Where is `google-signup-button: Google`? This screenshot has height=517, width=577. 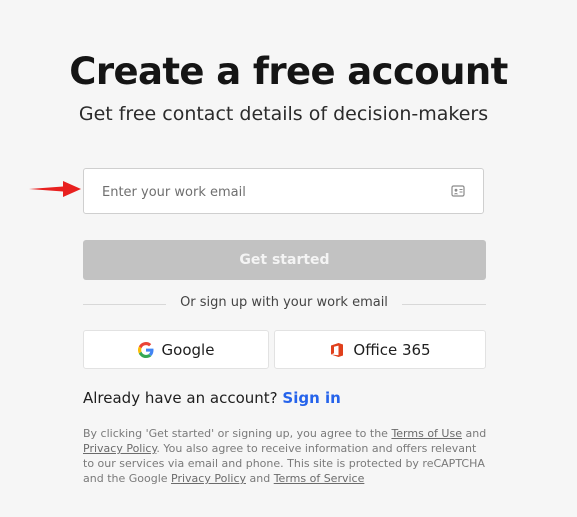 google-signup-button: Google is located at coordinates (176, 349).